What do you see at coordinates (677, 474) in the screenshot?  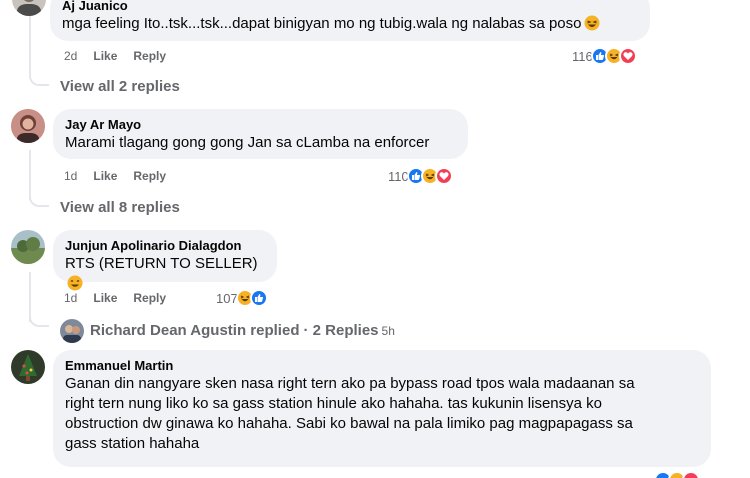 I see `reaction-summary` at bounding box center [677, 474].